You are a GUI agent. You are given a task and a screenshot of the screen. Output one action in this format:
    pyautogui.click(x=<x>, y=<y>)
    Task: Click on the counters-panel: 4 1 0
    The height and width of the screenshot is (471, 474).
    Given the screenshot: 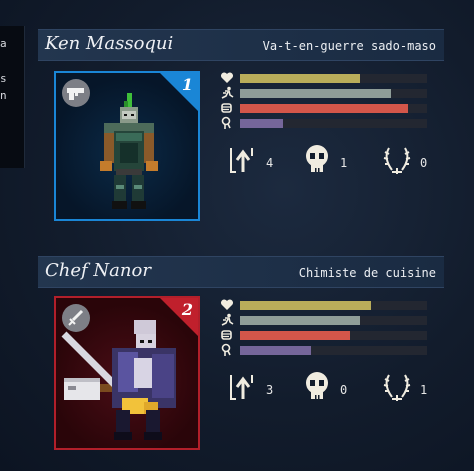 What is the action you would take?
    pyautogui.click(x=343, y=160)
    